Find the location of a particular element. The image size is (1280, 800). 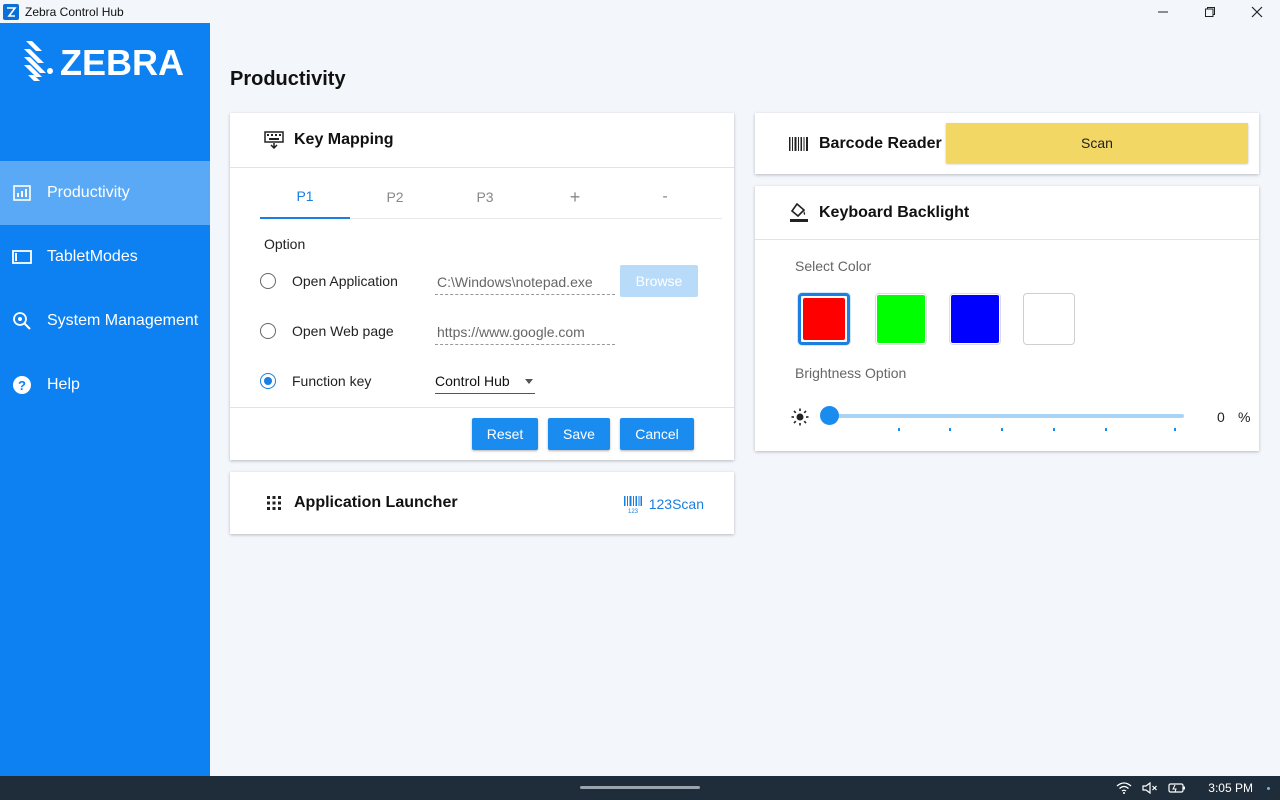

open-web-page-label: Open Web page is located at coordinates (343, 331).